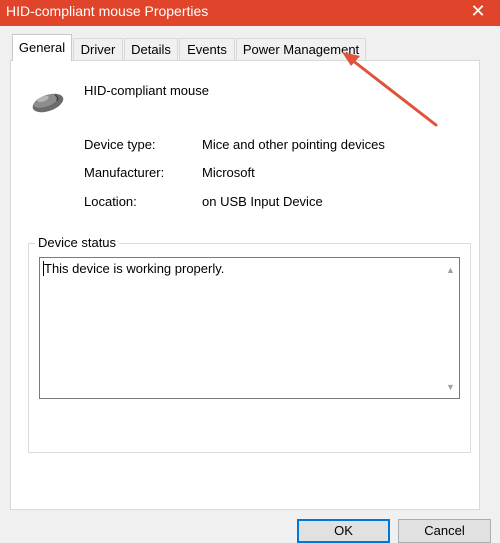 The image size is (500, 543). What do you see at coordinates (134, 268) in the screenshot?
I see `device-status-text: This device is working properly.` at bounding box center [134, 268].